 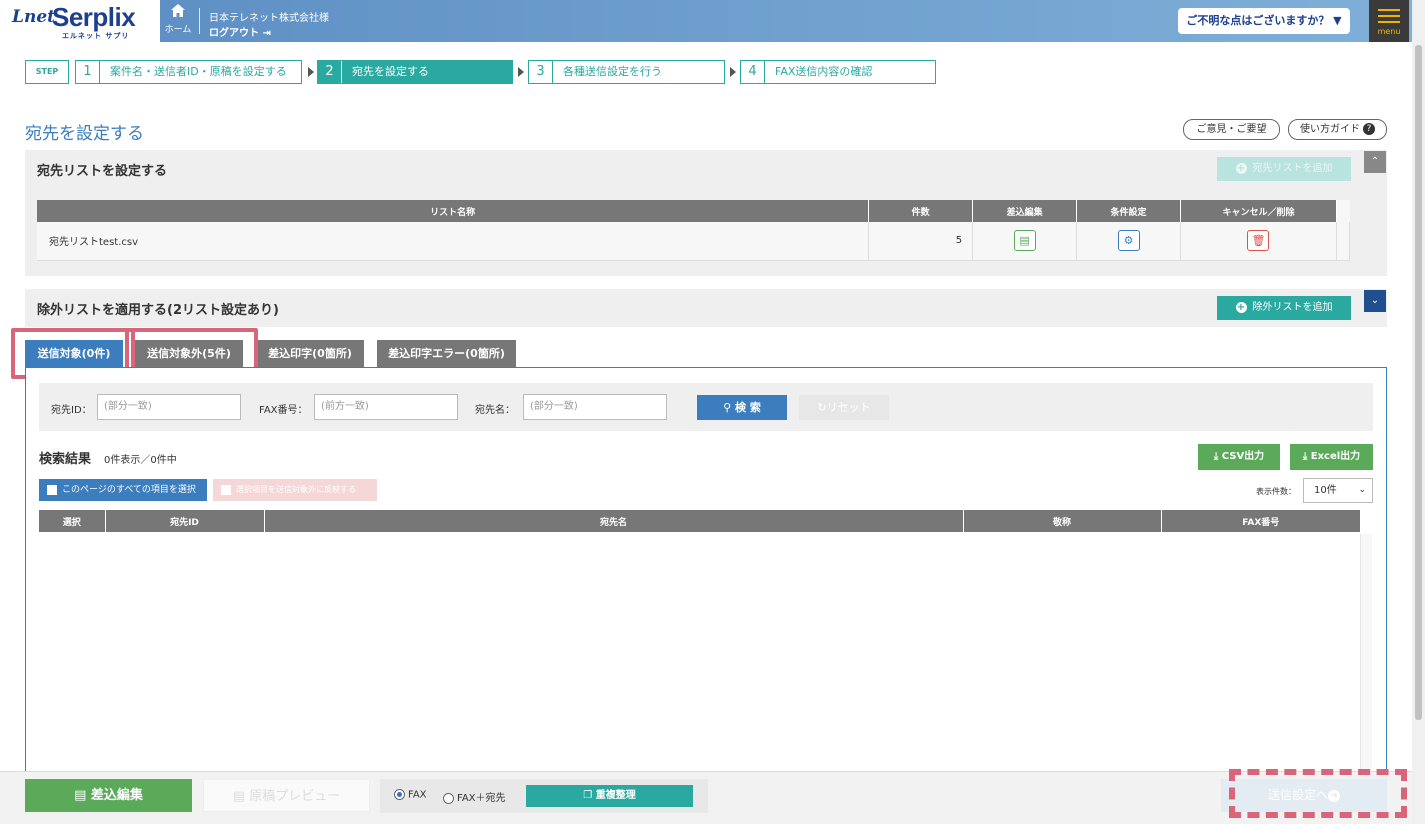 I want to click on copy-icon: ❐, so click(x=588, y=795).